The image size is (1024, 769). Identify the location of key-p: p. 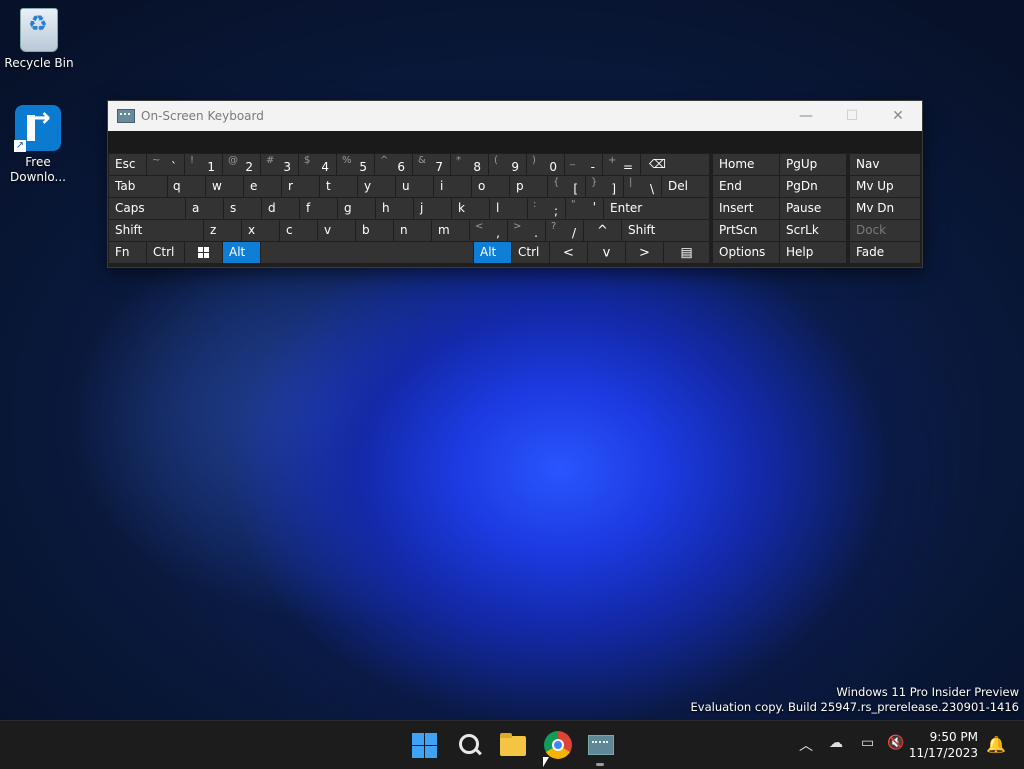
(528, 186).